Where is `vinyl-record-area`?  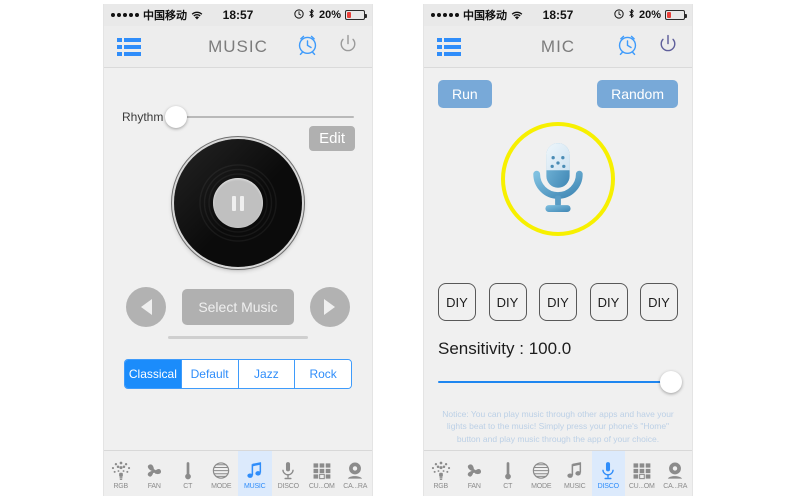 vinyl-record-area is located at coordinates (238, 203).